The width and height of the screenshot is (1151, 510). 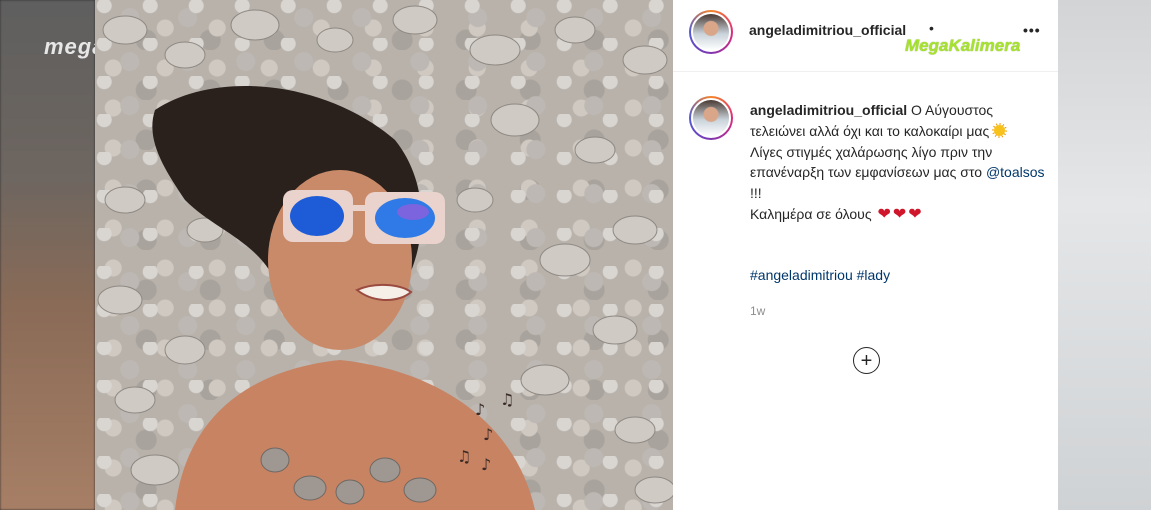 What do you see at coordinates (1000, 130) in the screenshot?
I see `sun-icon` at bounding box center [1000, 130].